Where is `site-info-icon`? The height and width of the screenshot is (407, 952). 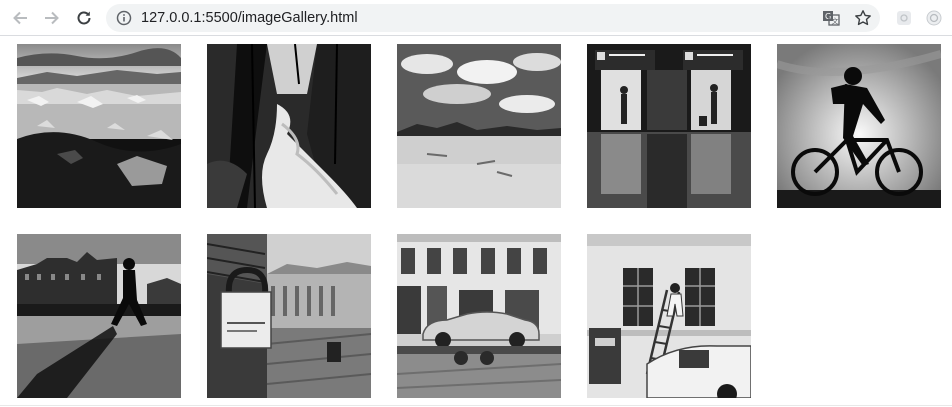
site-info-icon is located at coordinates (124, 18).